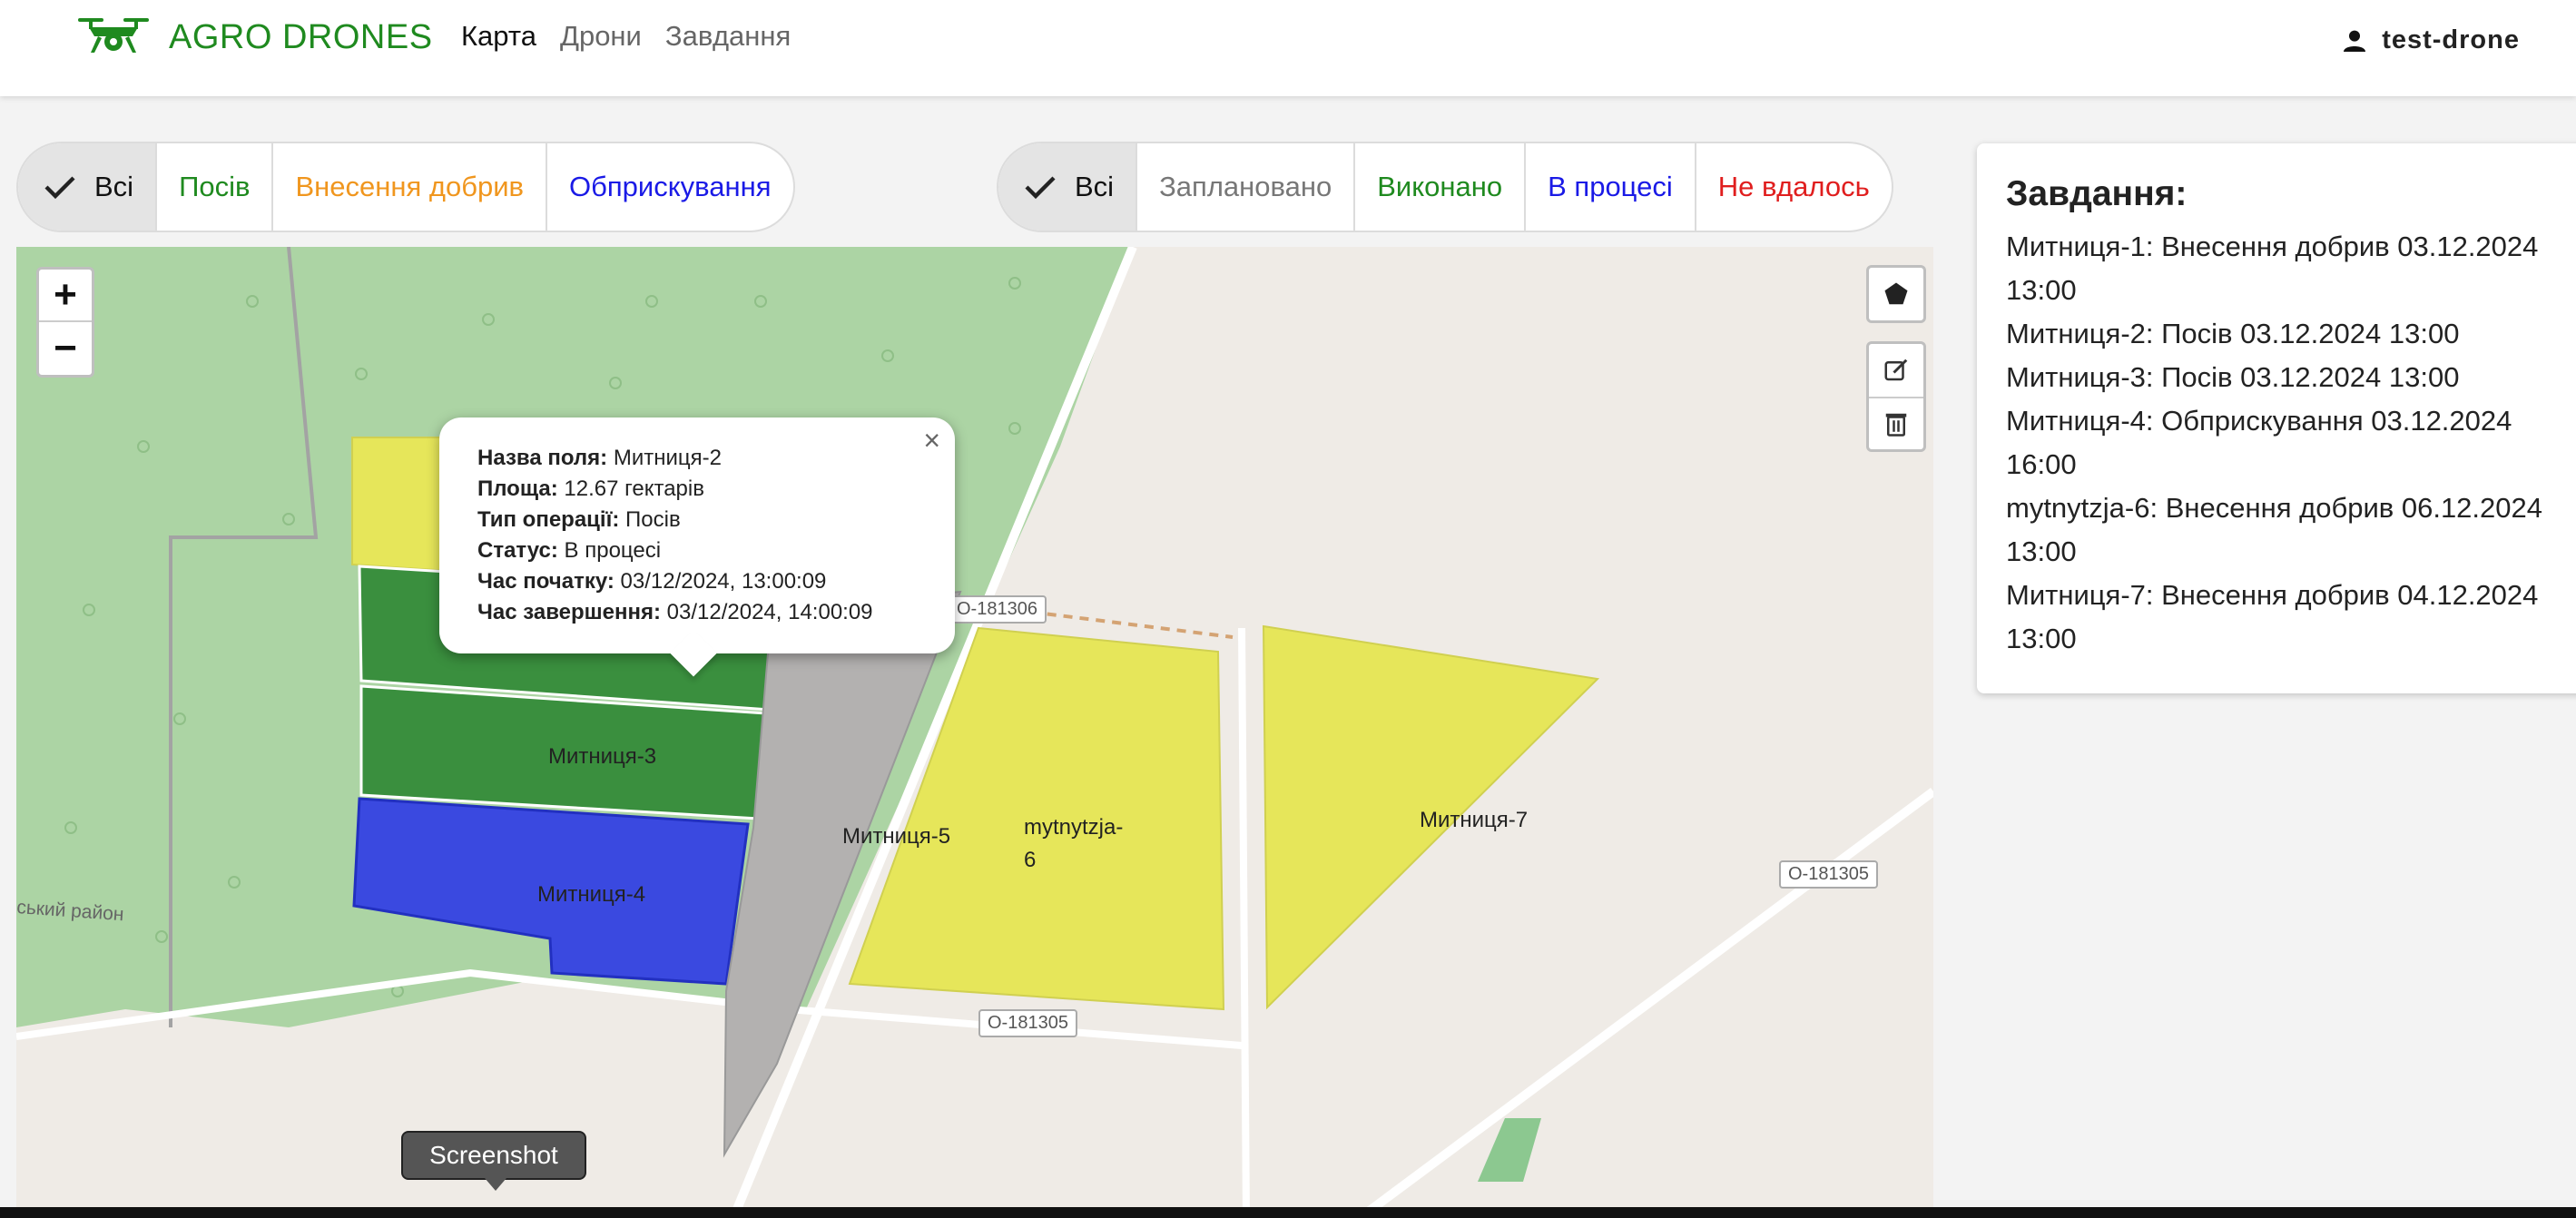 Image resolution: width=2576 pixels, height=1218 pixels. I want to click on field-label-mytnytsia-7: Митниця-7, so click(1474, 820).